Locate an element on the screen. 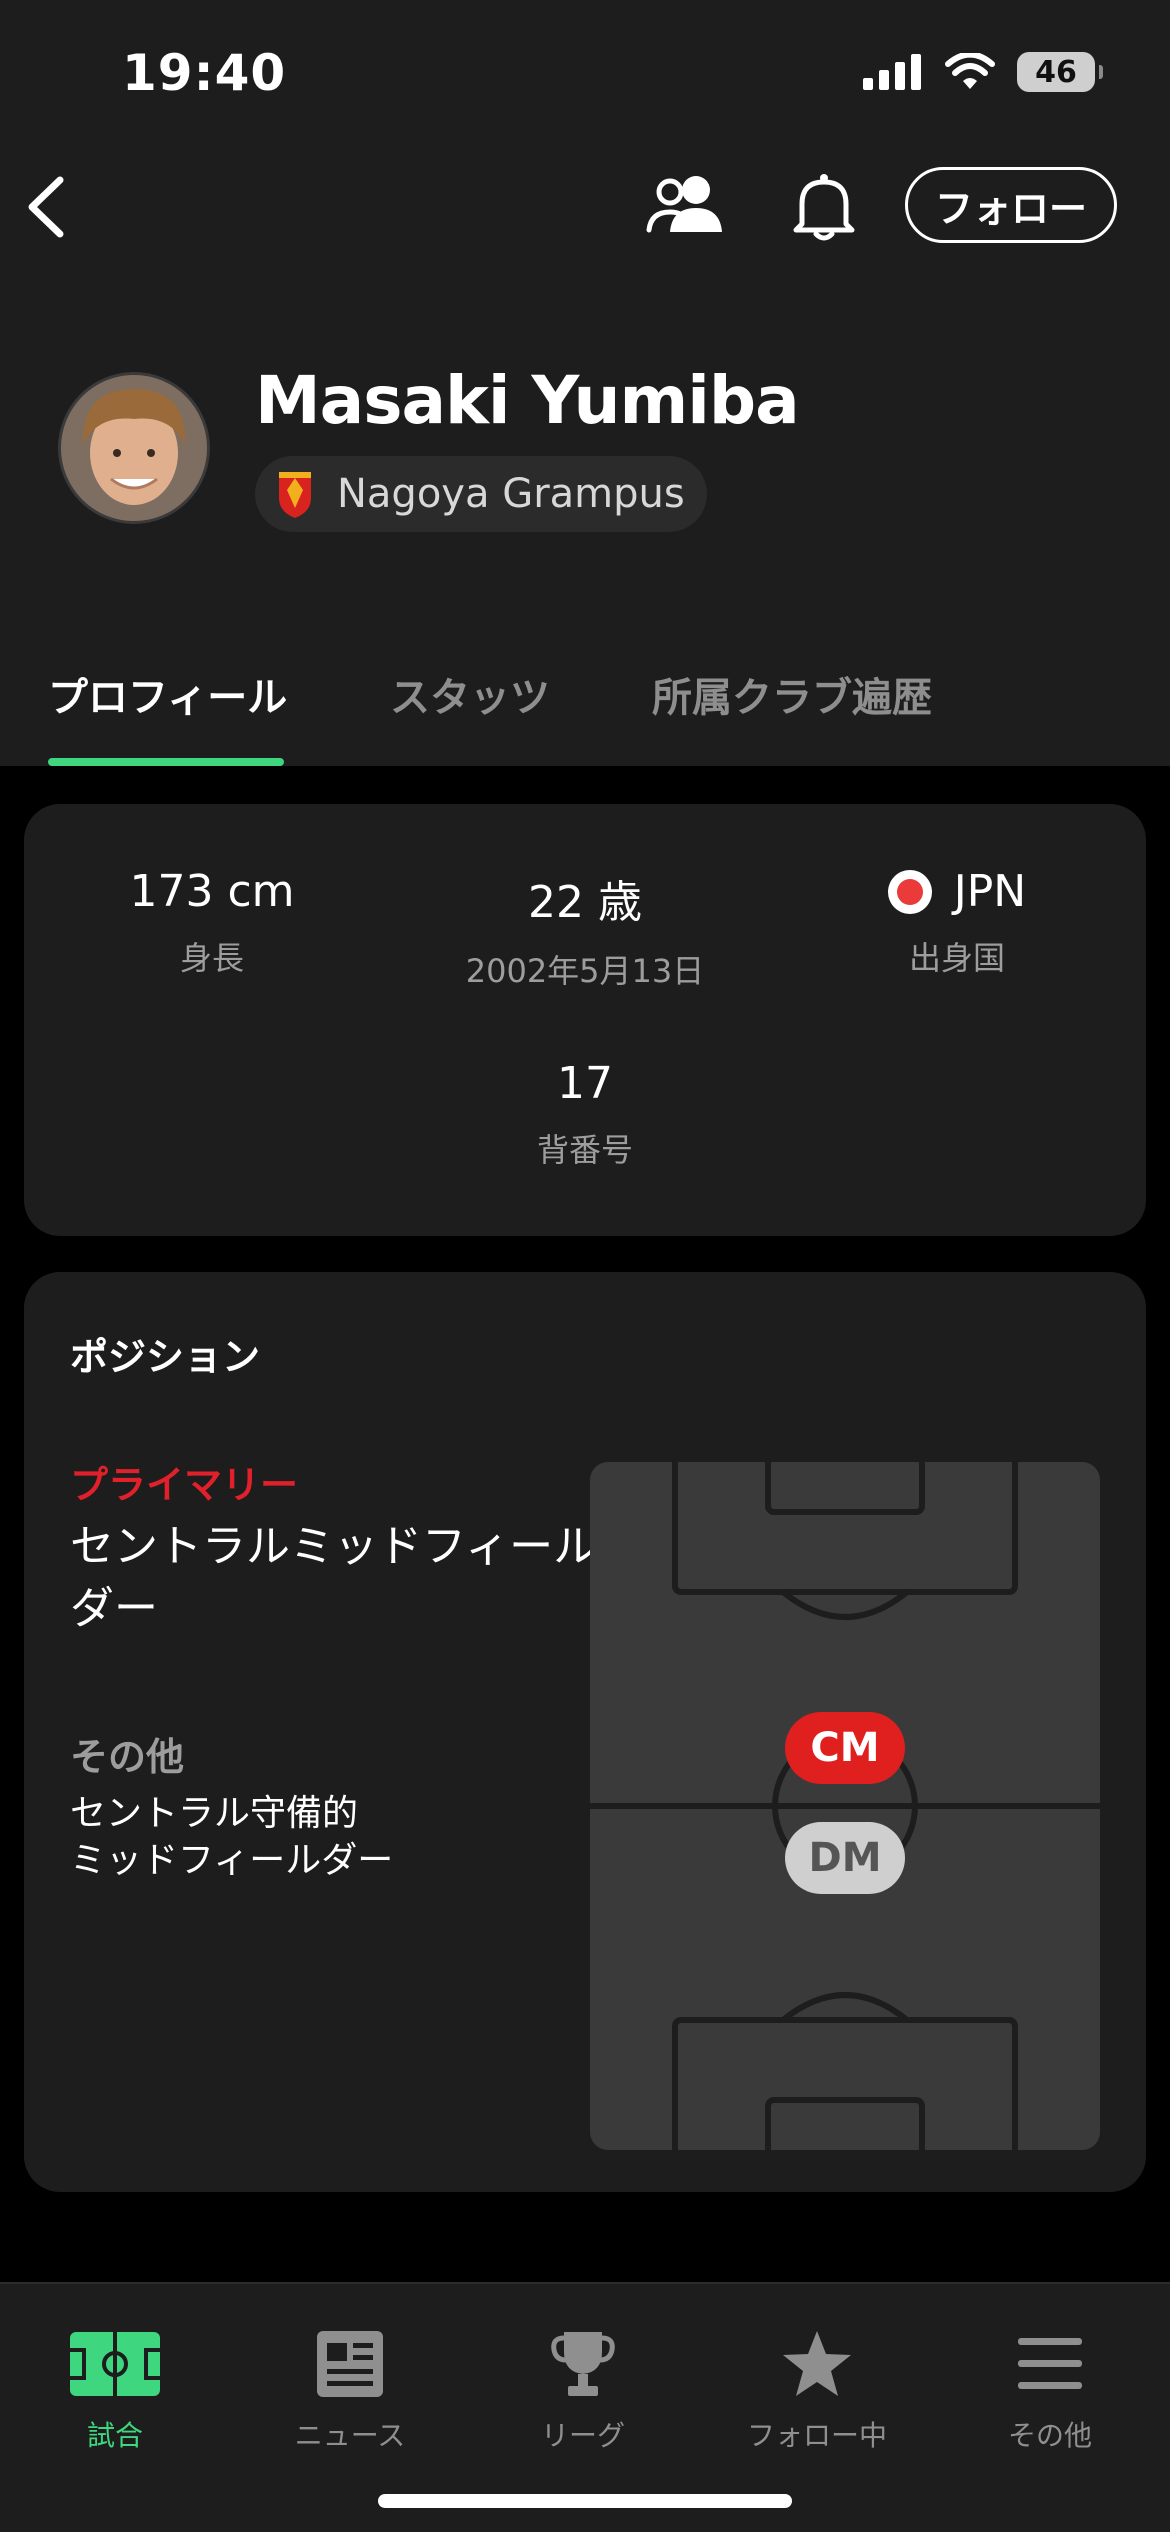  country-value: JPN is located at coordinates (990, 891).